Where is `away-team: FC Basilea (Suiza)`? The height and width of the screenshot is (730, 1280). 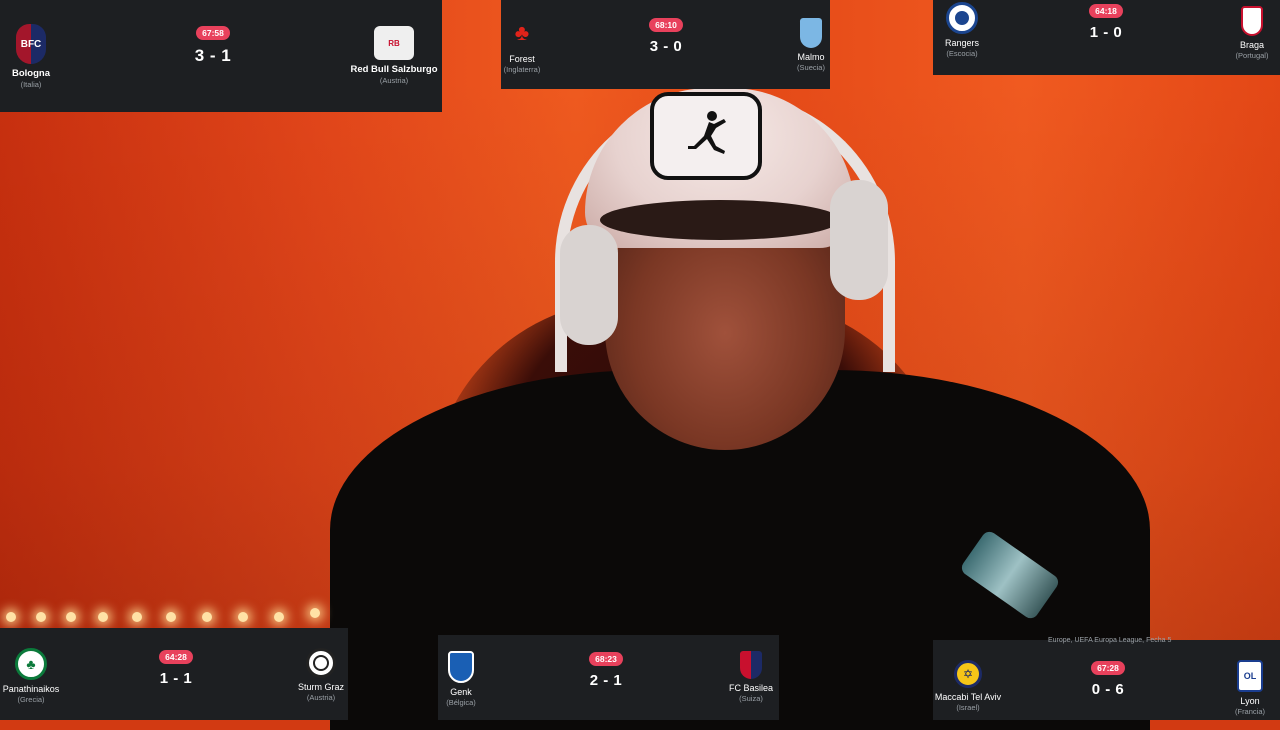 away-team: FC Basilea (Suiza) is located at coordinates (751, 677).